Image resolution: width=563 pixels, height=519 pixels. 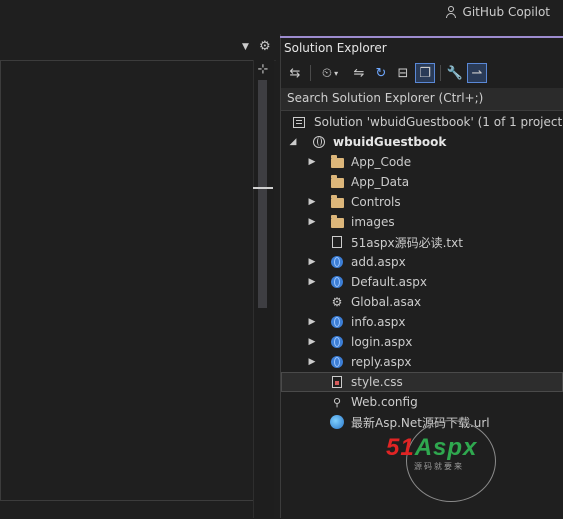 What do you see at coordinates (319, 142) in the screenshot?
I see `web-project-icon` at bounding box center [319, 142].